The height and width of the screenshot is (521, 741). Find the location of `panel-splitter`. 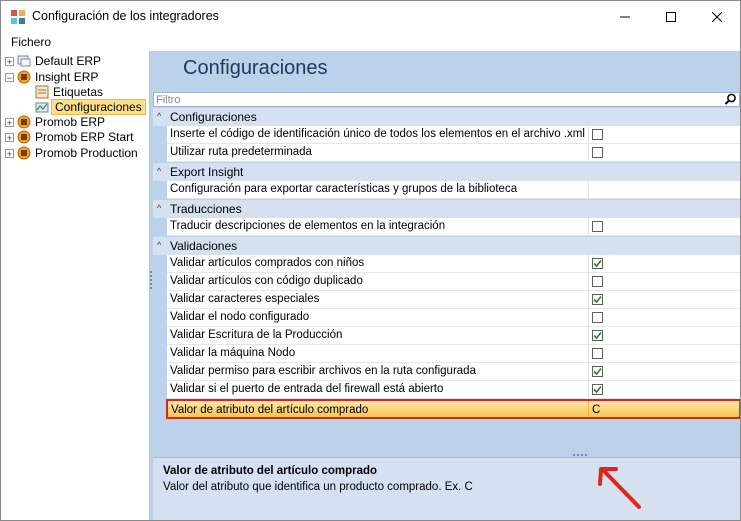

panel-splitter is located at coordinates (151, 281).